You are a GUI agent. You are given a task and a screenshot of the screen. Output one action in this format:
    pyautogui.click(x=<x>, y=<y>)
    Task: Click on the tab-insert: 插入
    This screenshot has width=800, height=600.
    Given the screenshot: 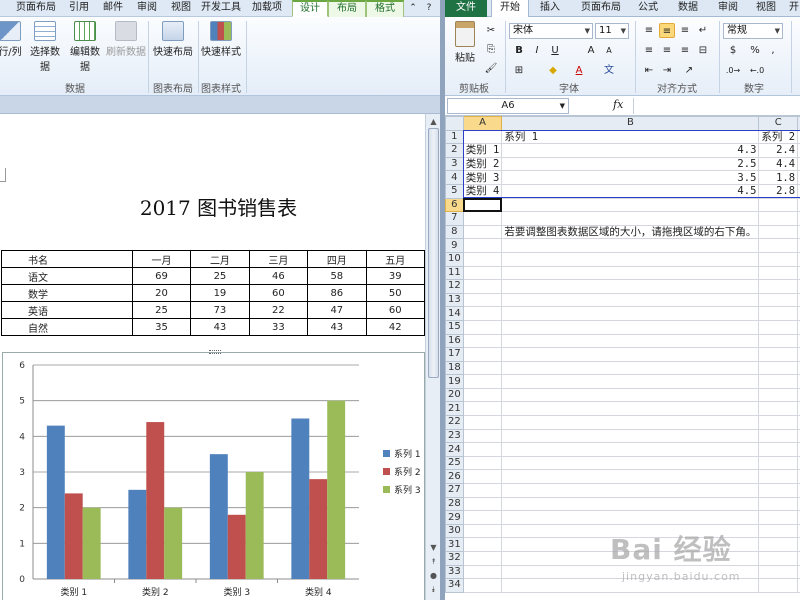 What is the action you would take?
    pyautogui.click(x=550, y=8)
    